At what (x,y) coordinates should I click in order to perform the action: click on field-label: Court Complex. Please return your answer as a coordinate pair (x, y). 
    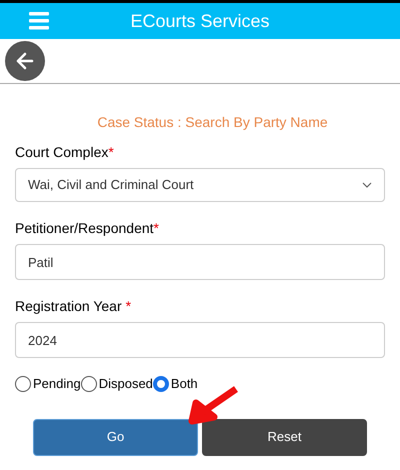
    Looking at the image, I should click on (61, 152).